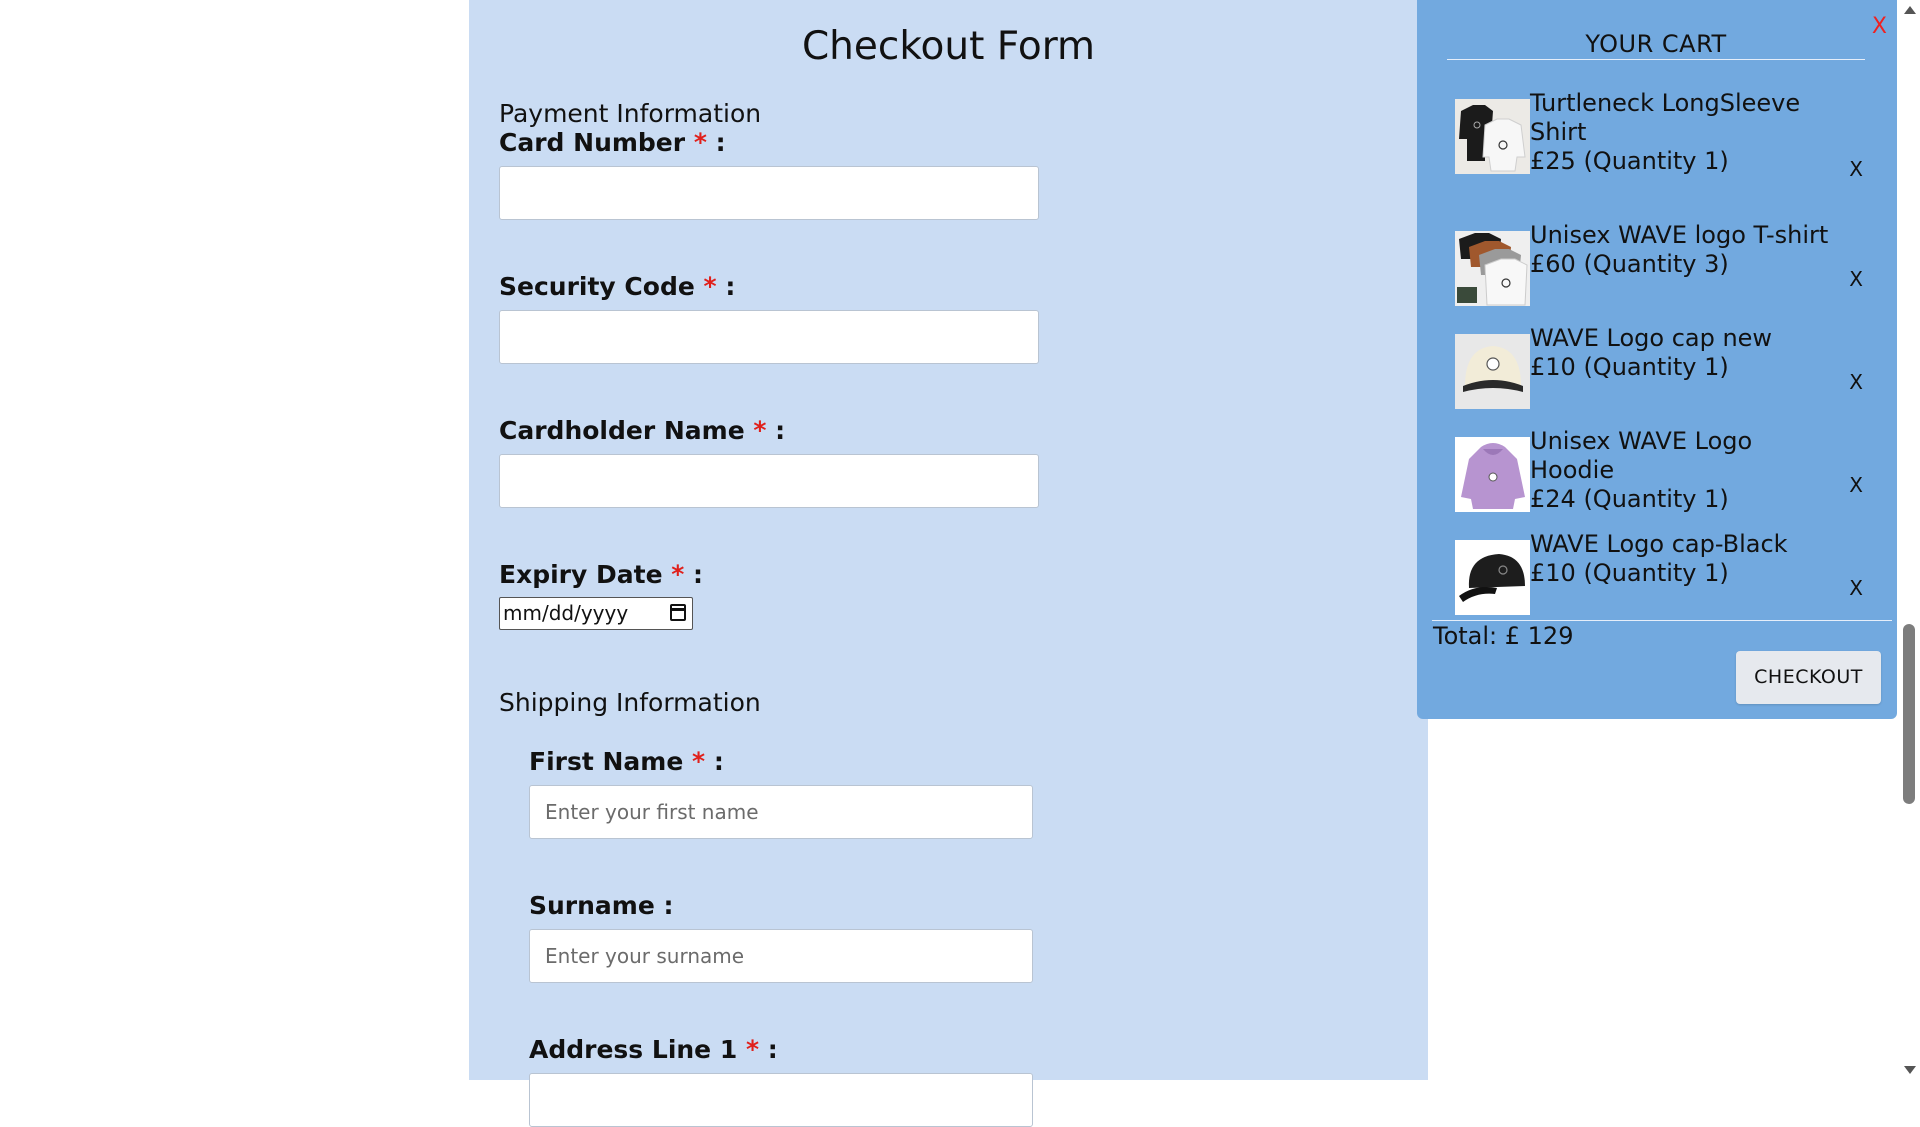 This screenshot has height=1127, width=1920. What do you see at coordinates (769, 337) in the screenshot?
I see `security-code-input` at bounding box center [769, 337].